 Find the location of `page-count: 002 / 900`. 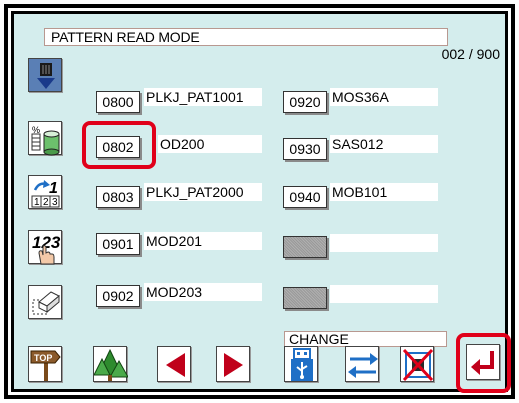

page-count: 002 / 900 is located at coordinates (470, 54).